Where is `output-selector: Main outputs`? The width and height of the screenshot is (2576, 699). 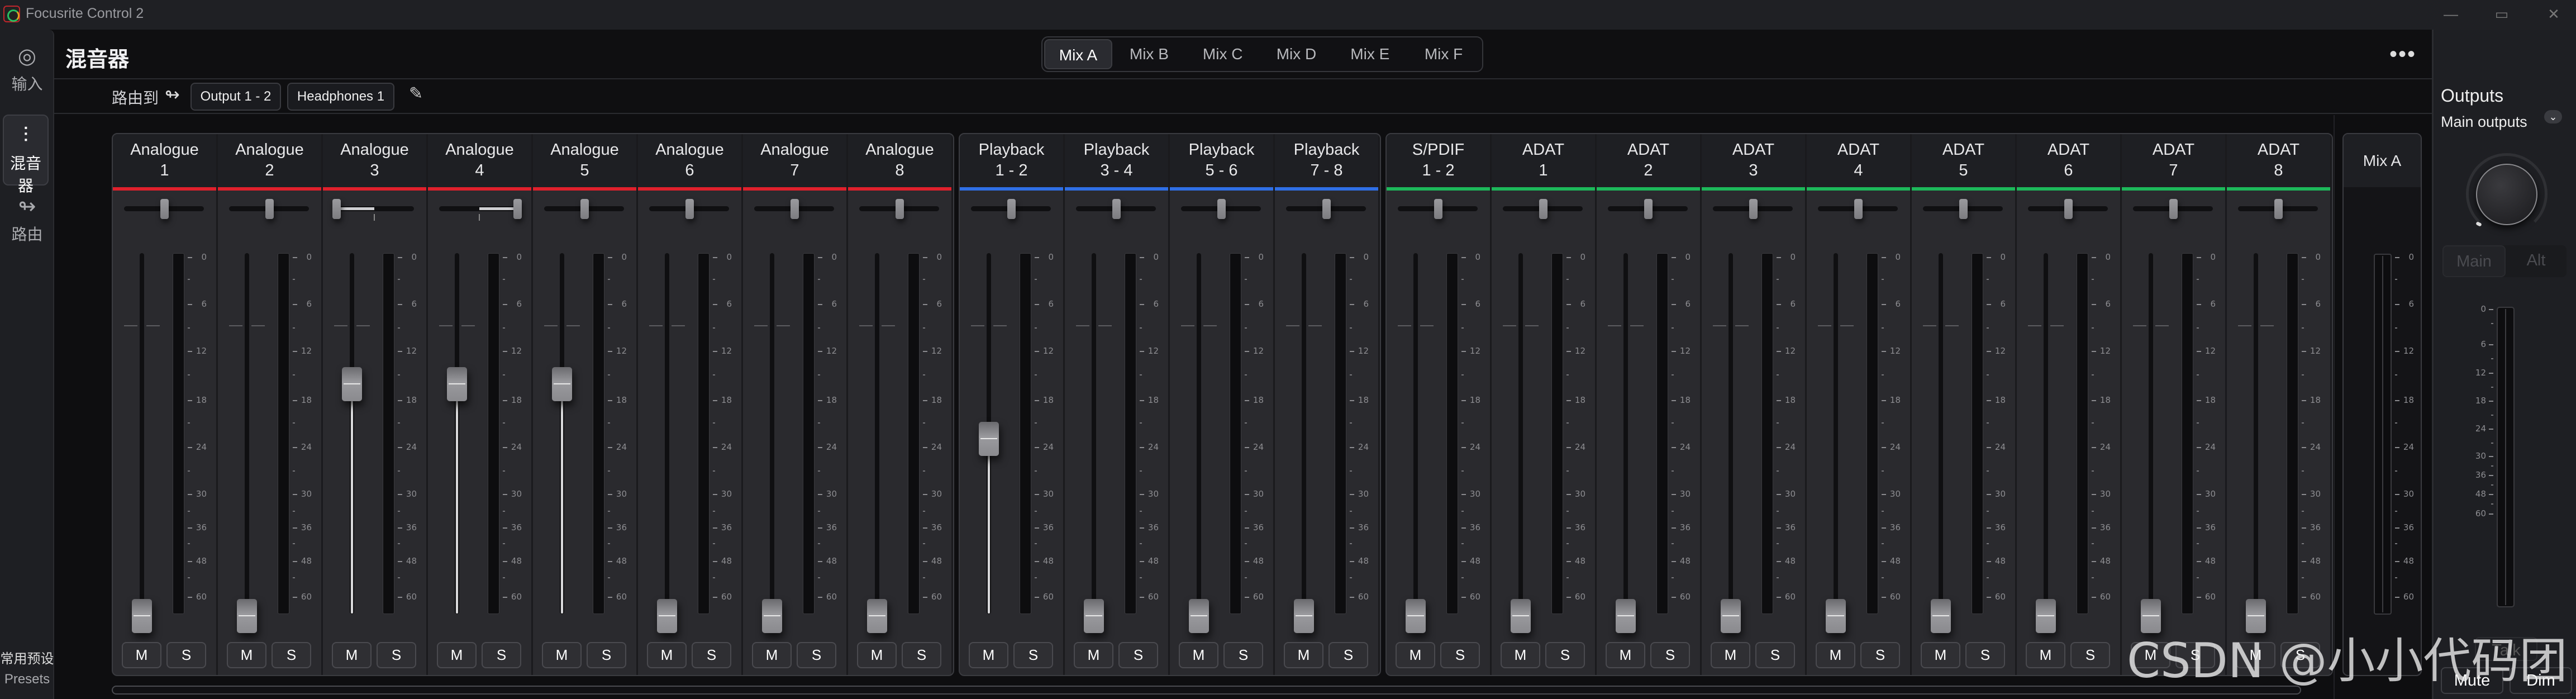
output-selector: Main outputs is located at coordinates (2484, 122).